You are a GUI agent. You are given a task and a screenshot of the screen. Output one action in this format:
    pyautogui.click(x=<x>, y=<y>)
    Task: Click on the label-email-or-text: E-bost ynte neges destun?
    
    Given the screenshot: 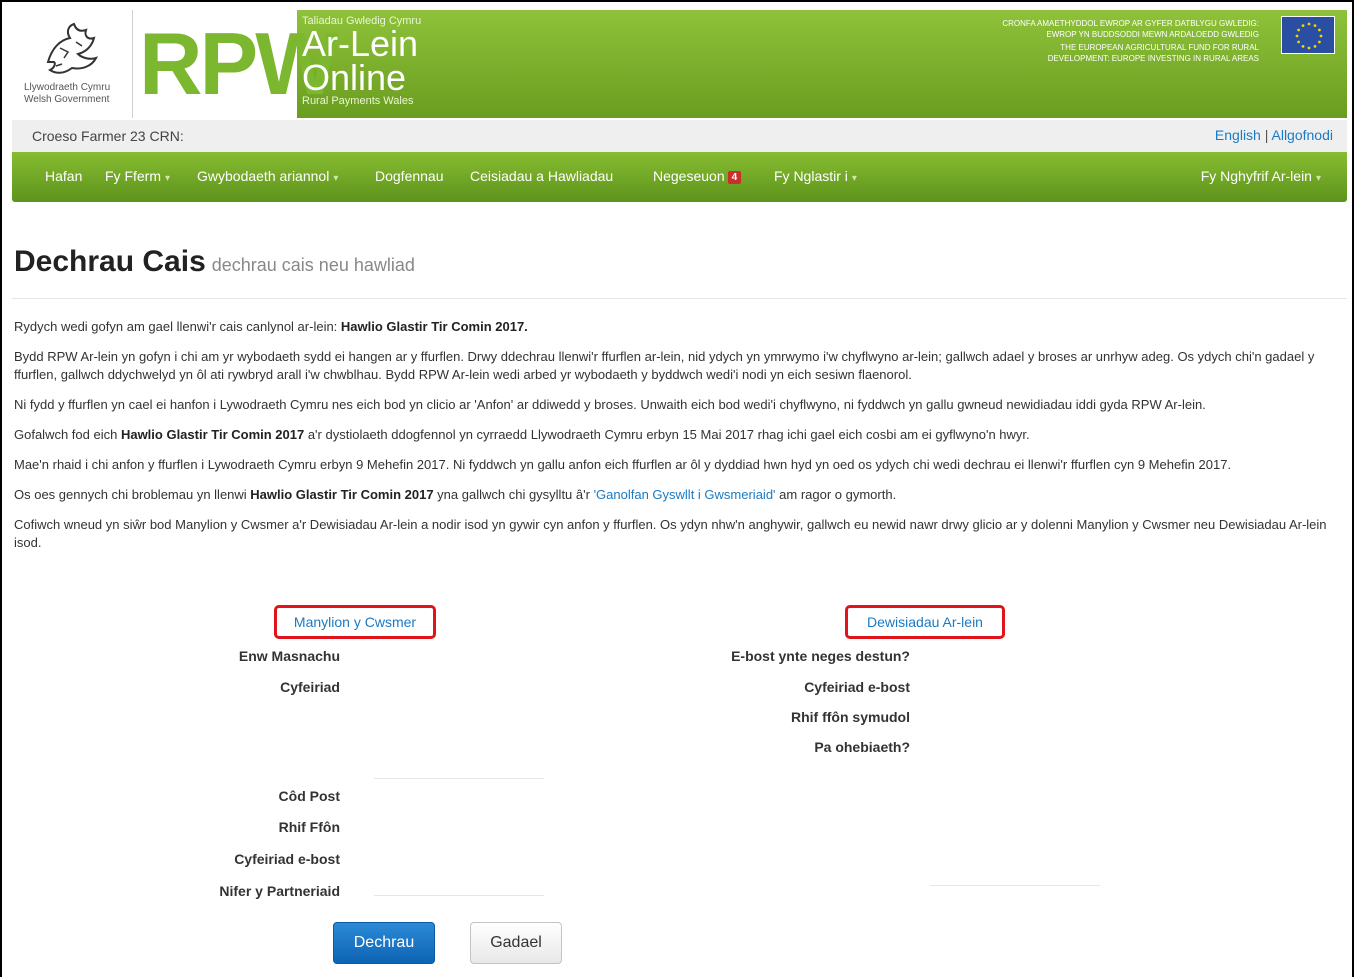 What is the action you would take?
    pyautogui.click(x=820, y=656)
    